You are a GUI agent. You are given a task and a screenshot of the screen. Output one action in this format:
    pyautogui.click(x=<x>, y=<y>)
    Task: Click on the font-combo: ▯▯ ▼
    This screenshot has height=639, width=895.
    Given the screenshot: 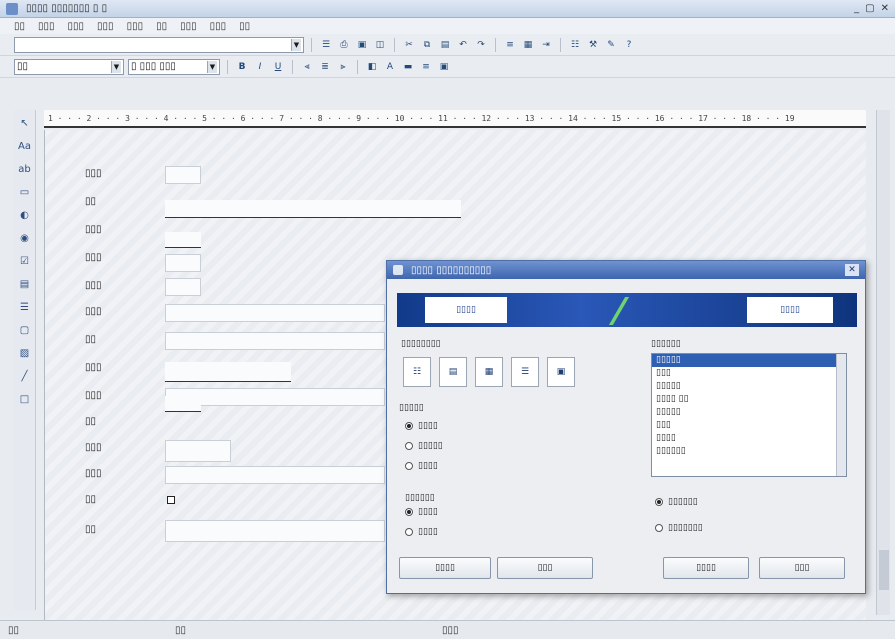 What is the action you would take?
    pyautogui.click(x=69, y=66)
    